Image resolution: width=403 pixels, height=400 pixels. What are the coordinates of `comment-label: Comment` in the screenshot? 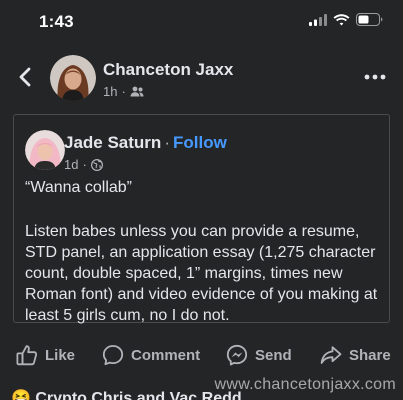 It's located at (166, 355).